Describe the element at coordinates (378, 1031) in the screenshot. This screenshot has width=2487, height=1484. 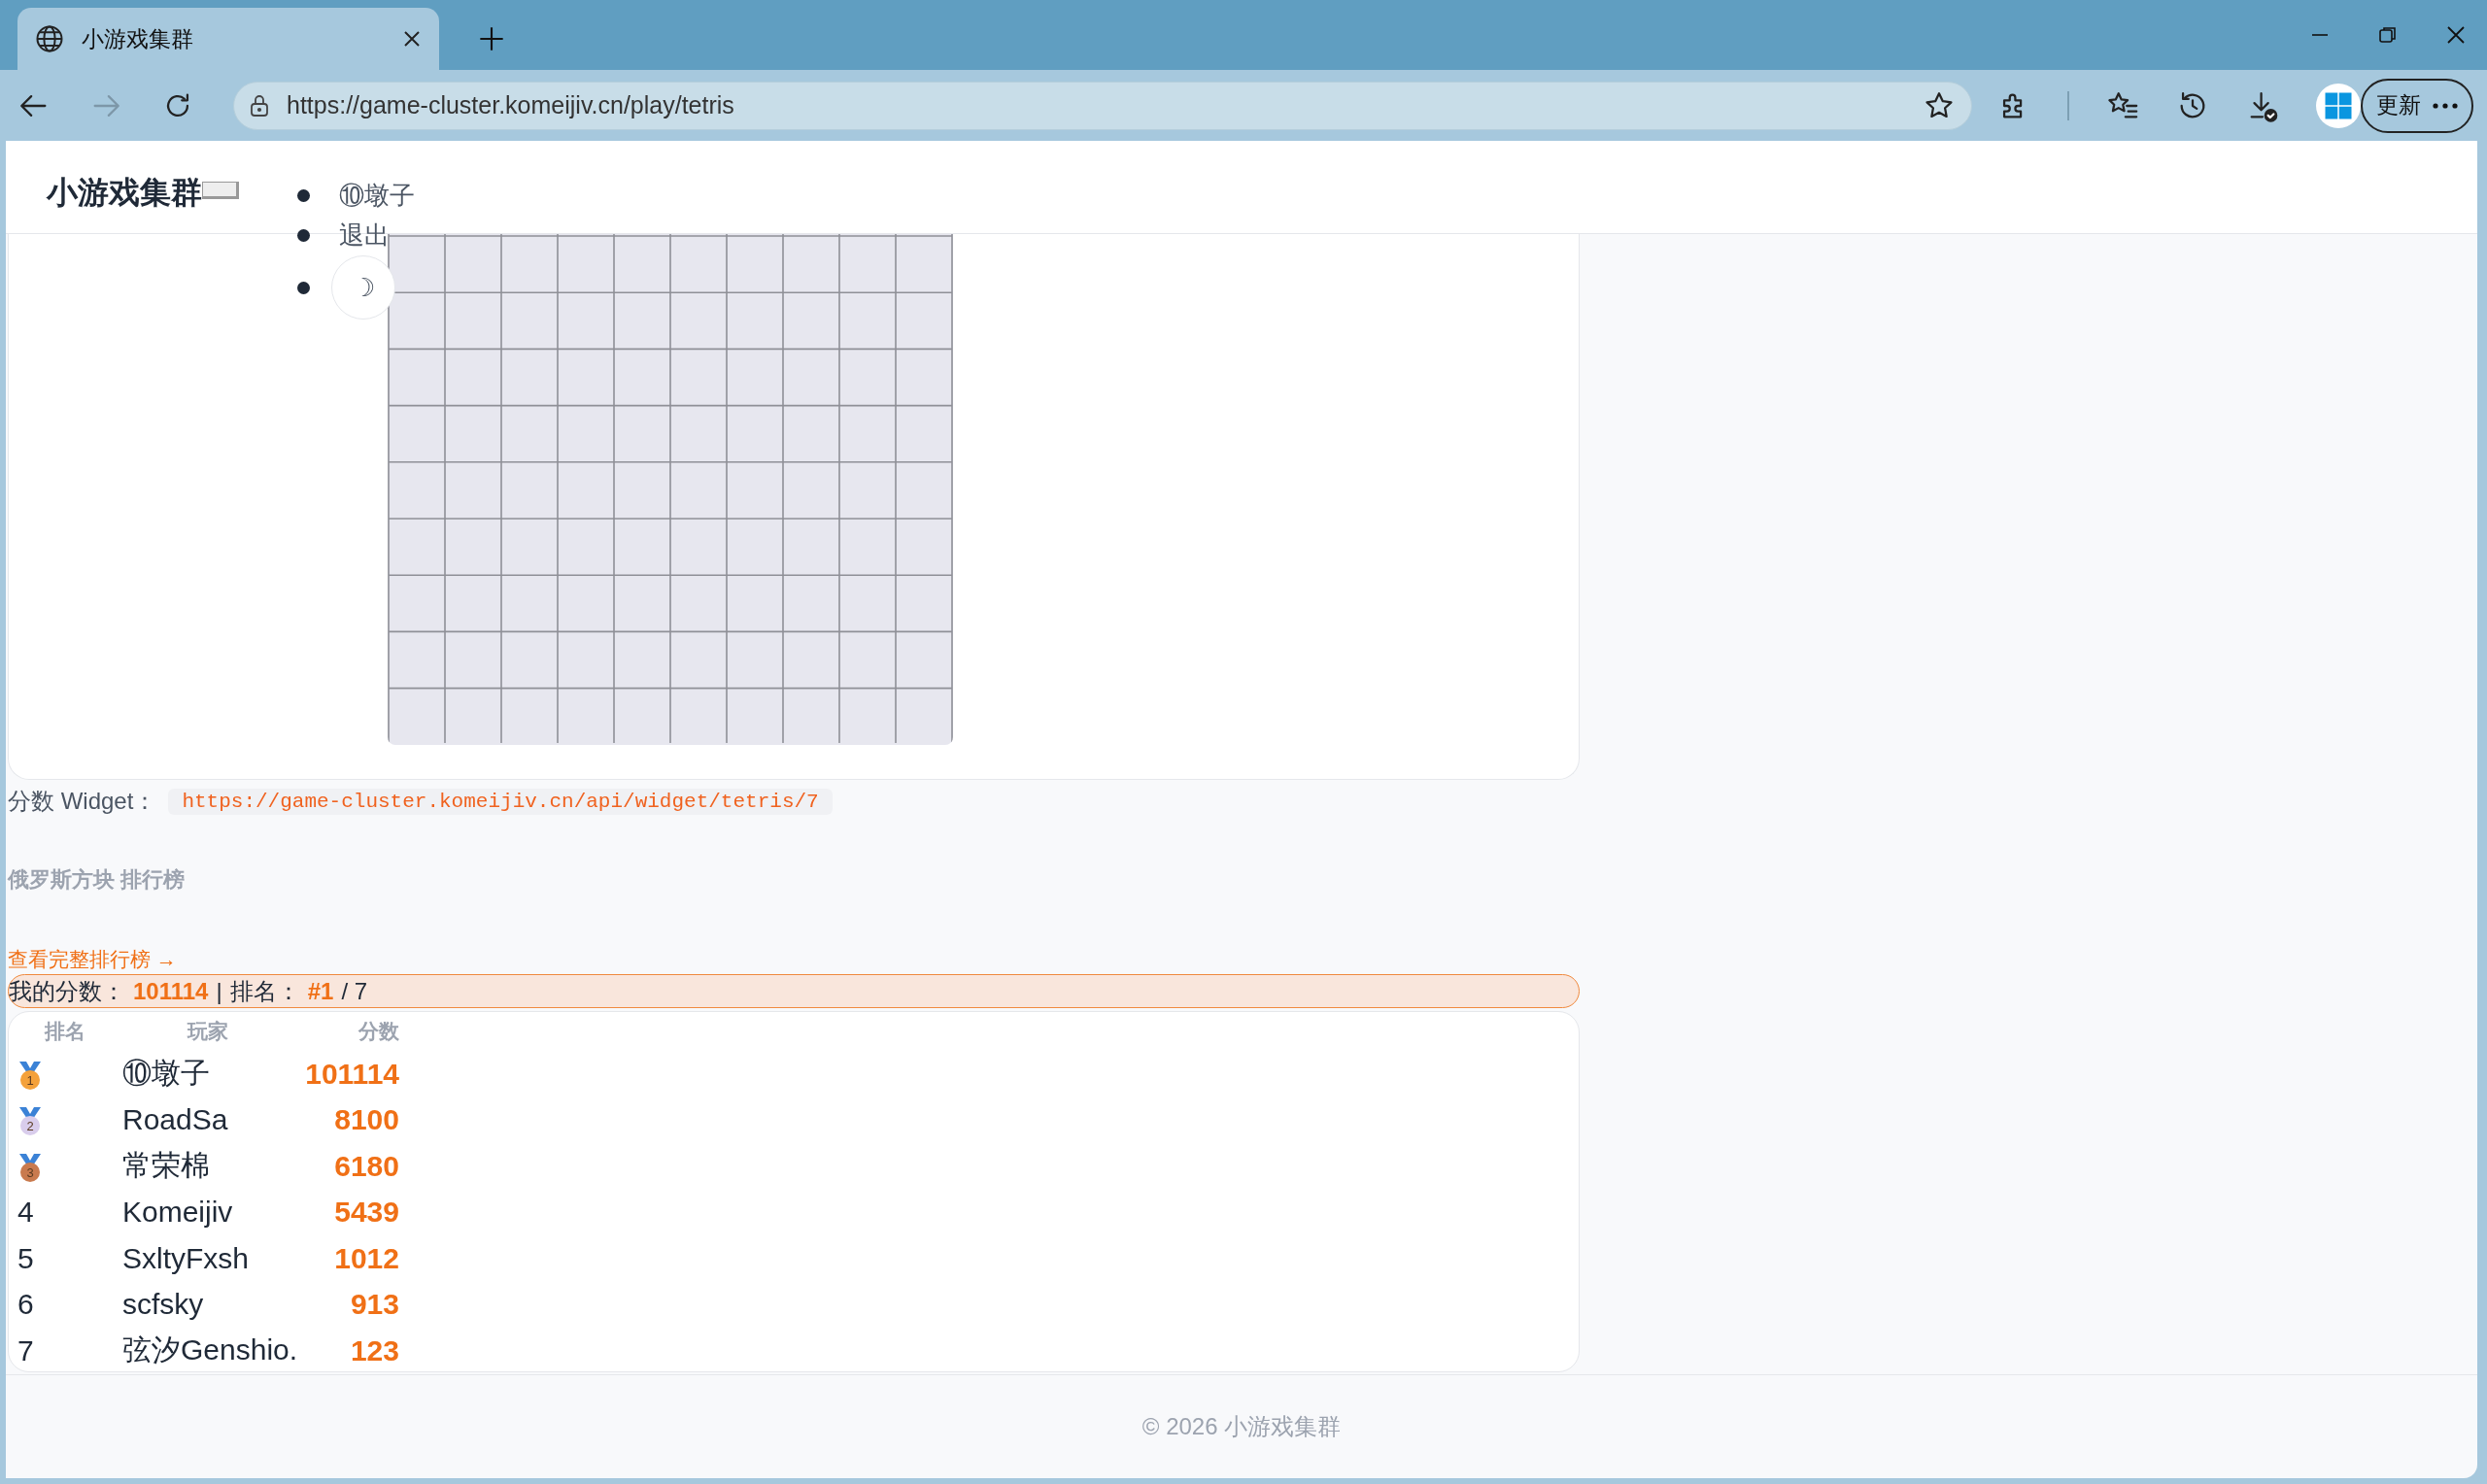
I see `column-header: 分数` at that location.